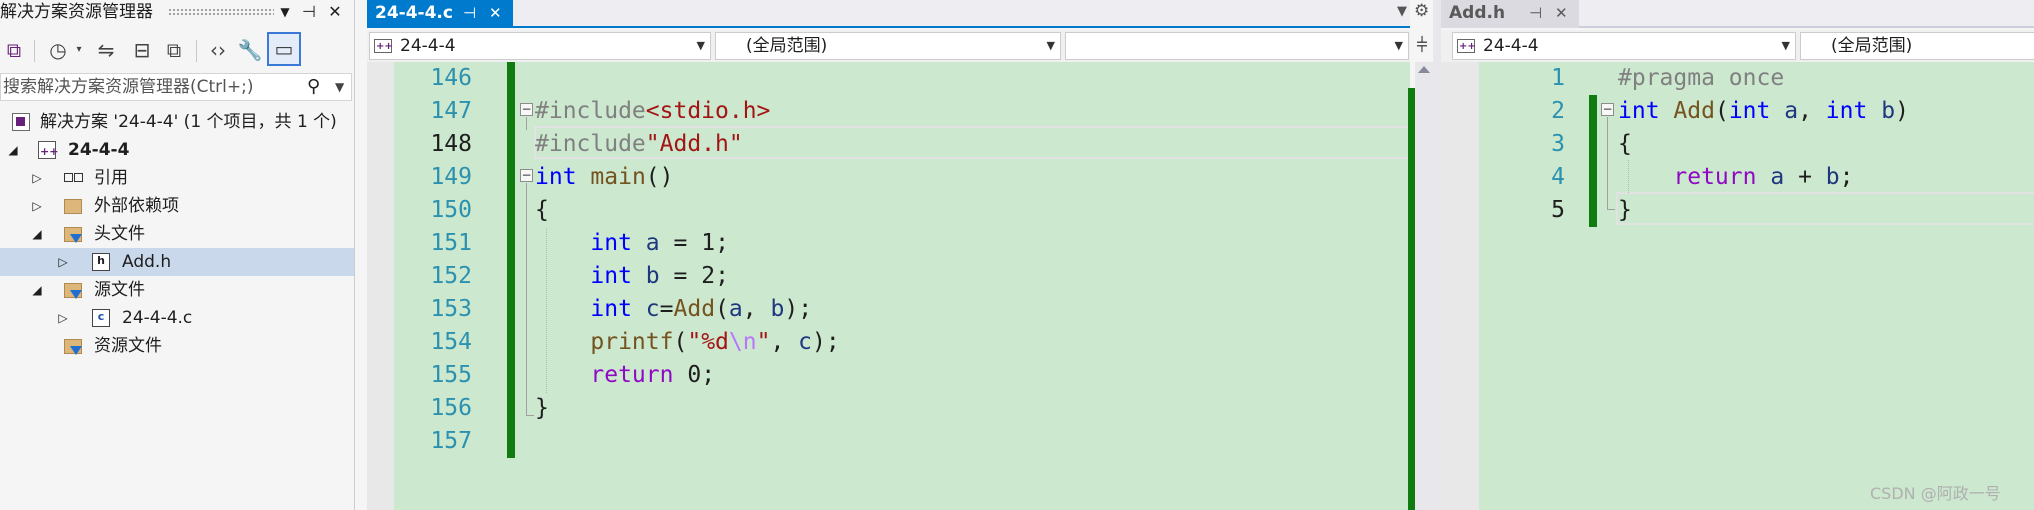  What do you see at coordinates (188, 122) in the screenshot?
I see `tree-item-label: 解决方案 '24-4-4' (1 个项目，共 1 个)` at bounding box center [188, 122].